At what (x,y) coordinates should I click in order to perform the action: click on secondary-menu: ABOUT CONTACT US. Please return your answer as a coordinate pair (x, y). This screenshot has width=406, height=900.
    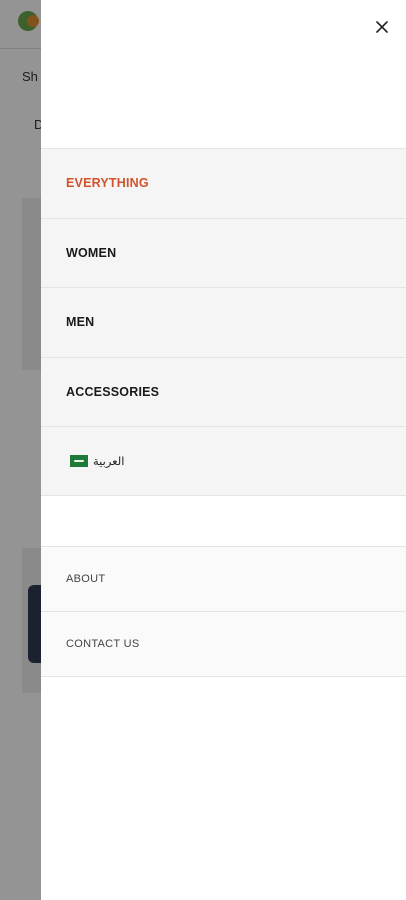
    Looking at the image, I should click on (223, 611).